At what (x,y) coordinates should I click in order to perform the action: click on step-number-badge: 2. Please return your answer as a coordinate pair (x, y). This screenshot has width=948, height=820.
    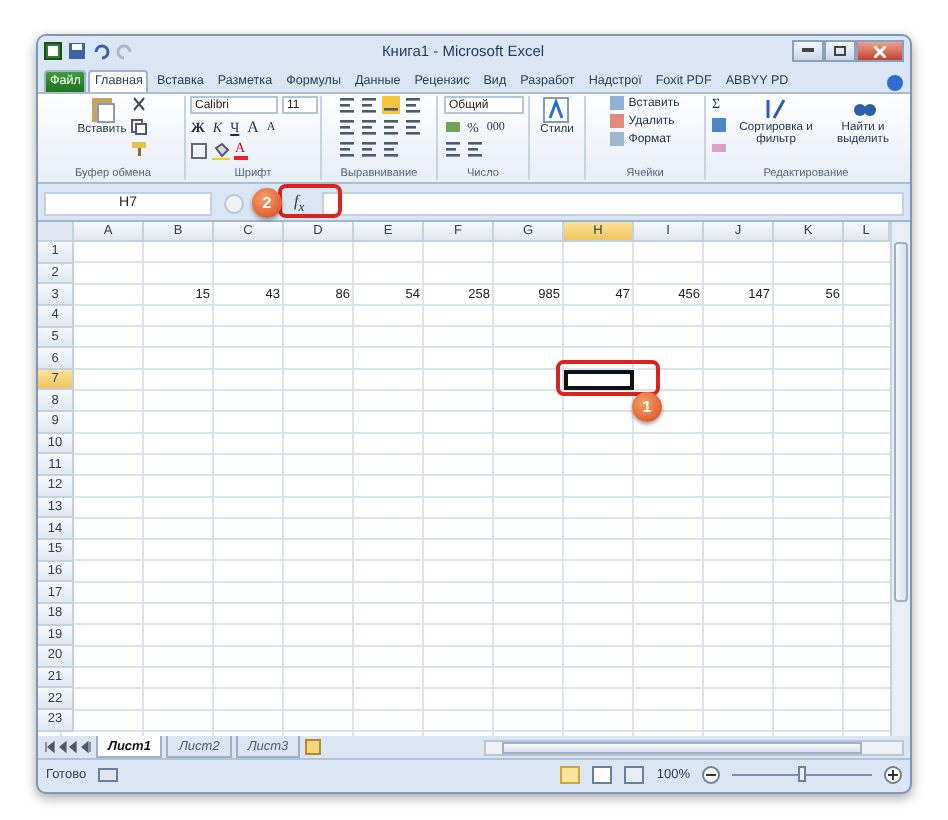
    Looking at the image, I should click on (267, 203).